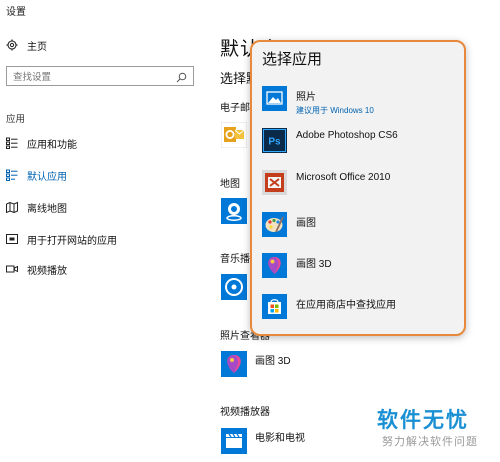 Image resolution: width=500 pixels, height=462 pixels. I want to click on maps-icon, so click(234, 211).